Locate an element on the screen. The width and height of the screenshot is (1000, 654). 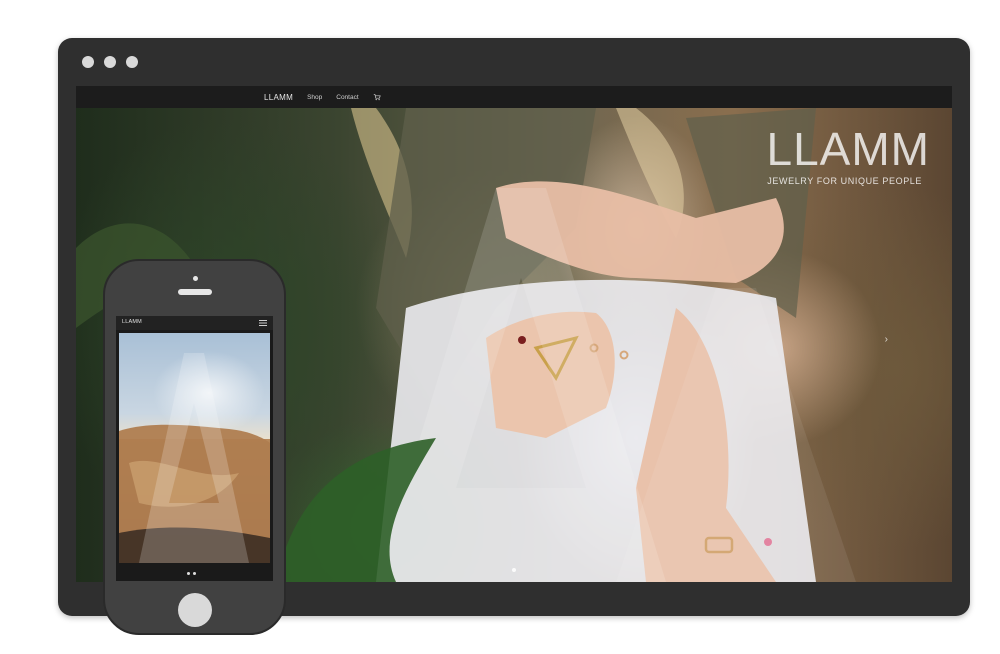
slider-pagination is located at coordinates (514, 570).